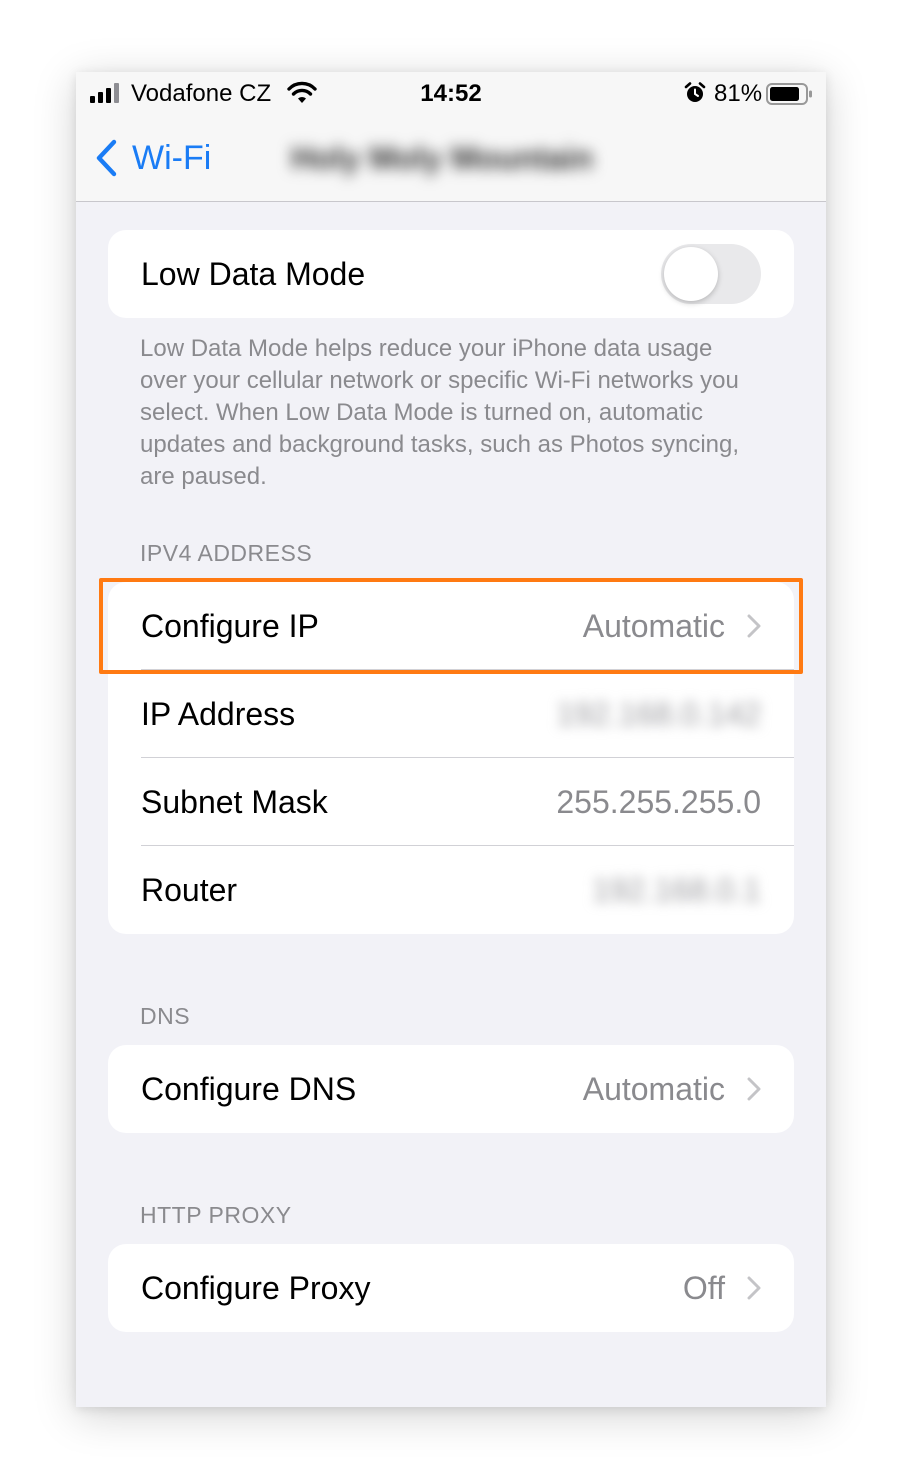  Describe the element at coordinates (230, 625) in the screenshot. I see `configure-ip-label: Configure IP` at that location.